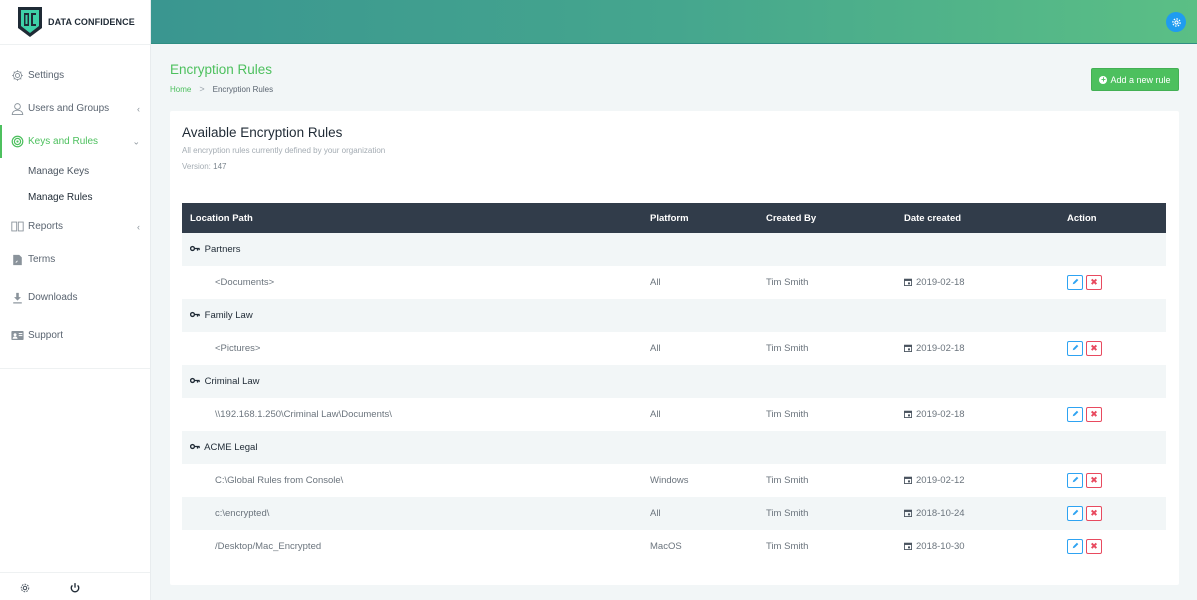  Describe the element at coordinates (1176, 22) in the screenshot. I see `settings-button` at that location.